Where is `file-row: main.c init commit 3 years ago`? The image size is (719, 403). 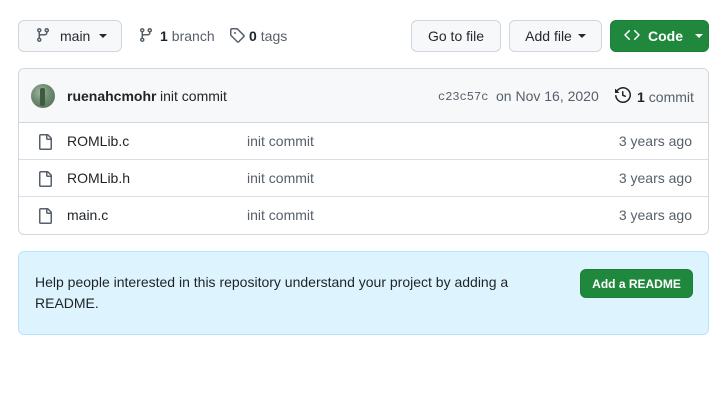 file-row: main.c init commit 3 years ago is located at coordinates (363, 215).